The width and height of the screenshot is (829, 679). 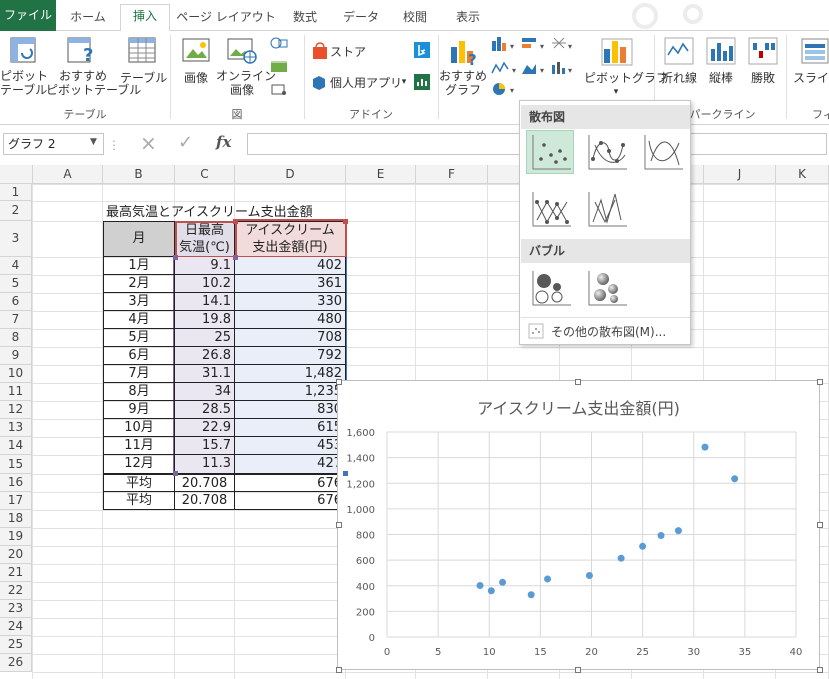 What do you see at coordinates (365, 612) in the screenshot?
I see `y-tick-label: 200` at bounding box center [365, 612].